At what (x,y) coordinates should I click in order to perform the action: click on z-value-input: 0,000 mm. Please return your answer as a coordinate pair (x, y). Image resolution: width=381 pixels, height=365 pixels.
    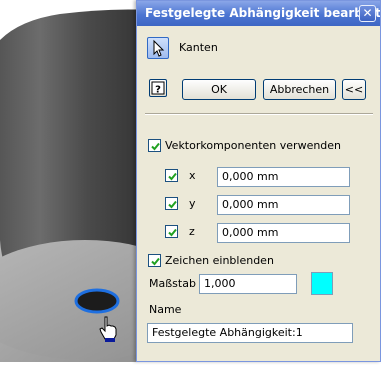
    Looking at the image, I should click on (283, 233).